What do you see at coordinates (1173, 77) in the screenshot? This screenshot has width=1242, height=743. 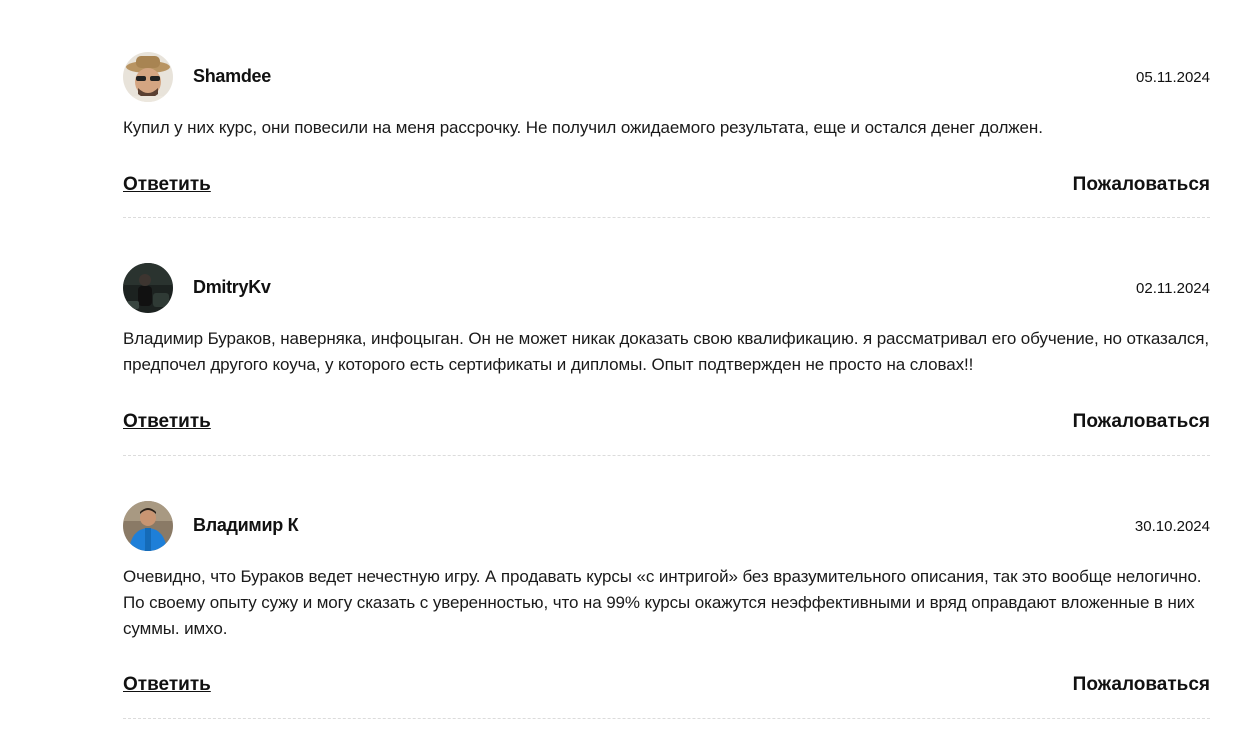 I see `comment-date: 05.11.2024` at bounding box center [1173, 77].